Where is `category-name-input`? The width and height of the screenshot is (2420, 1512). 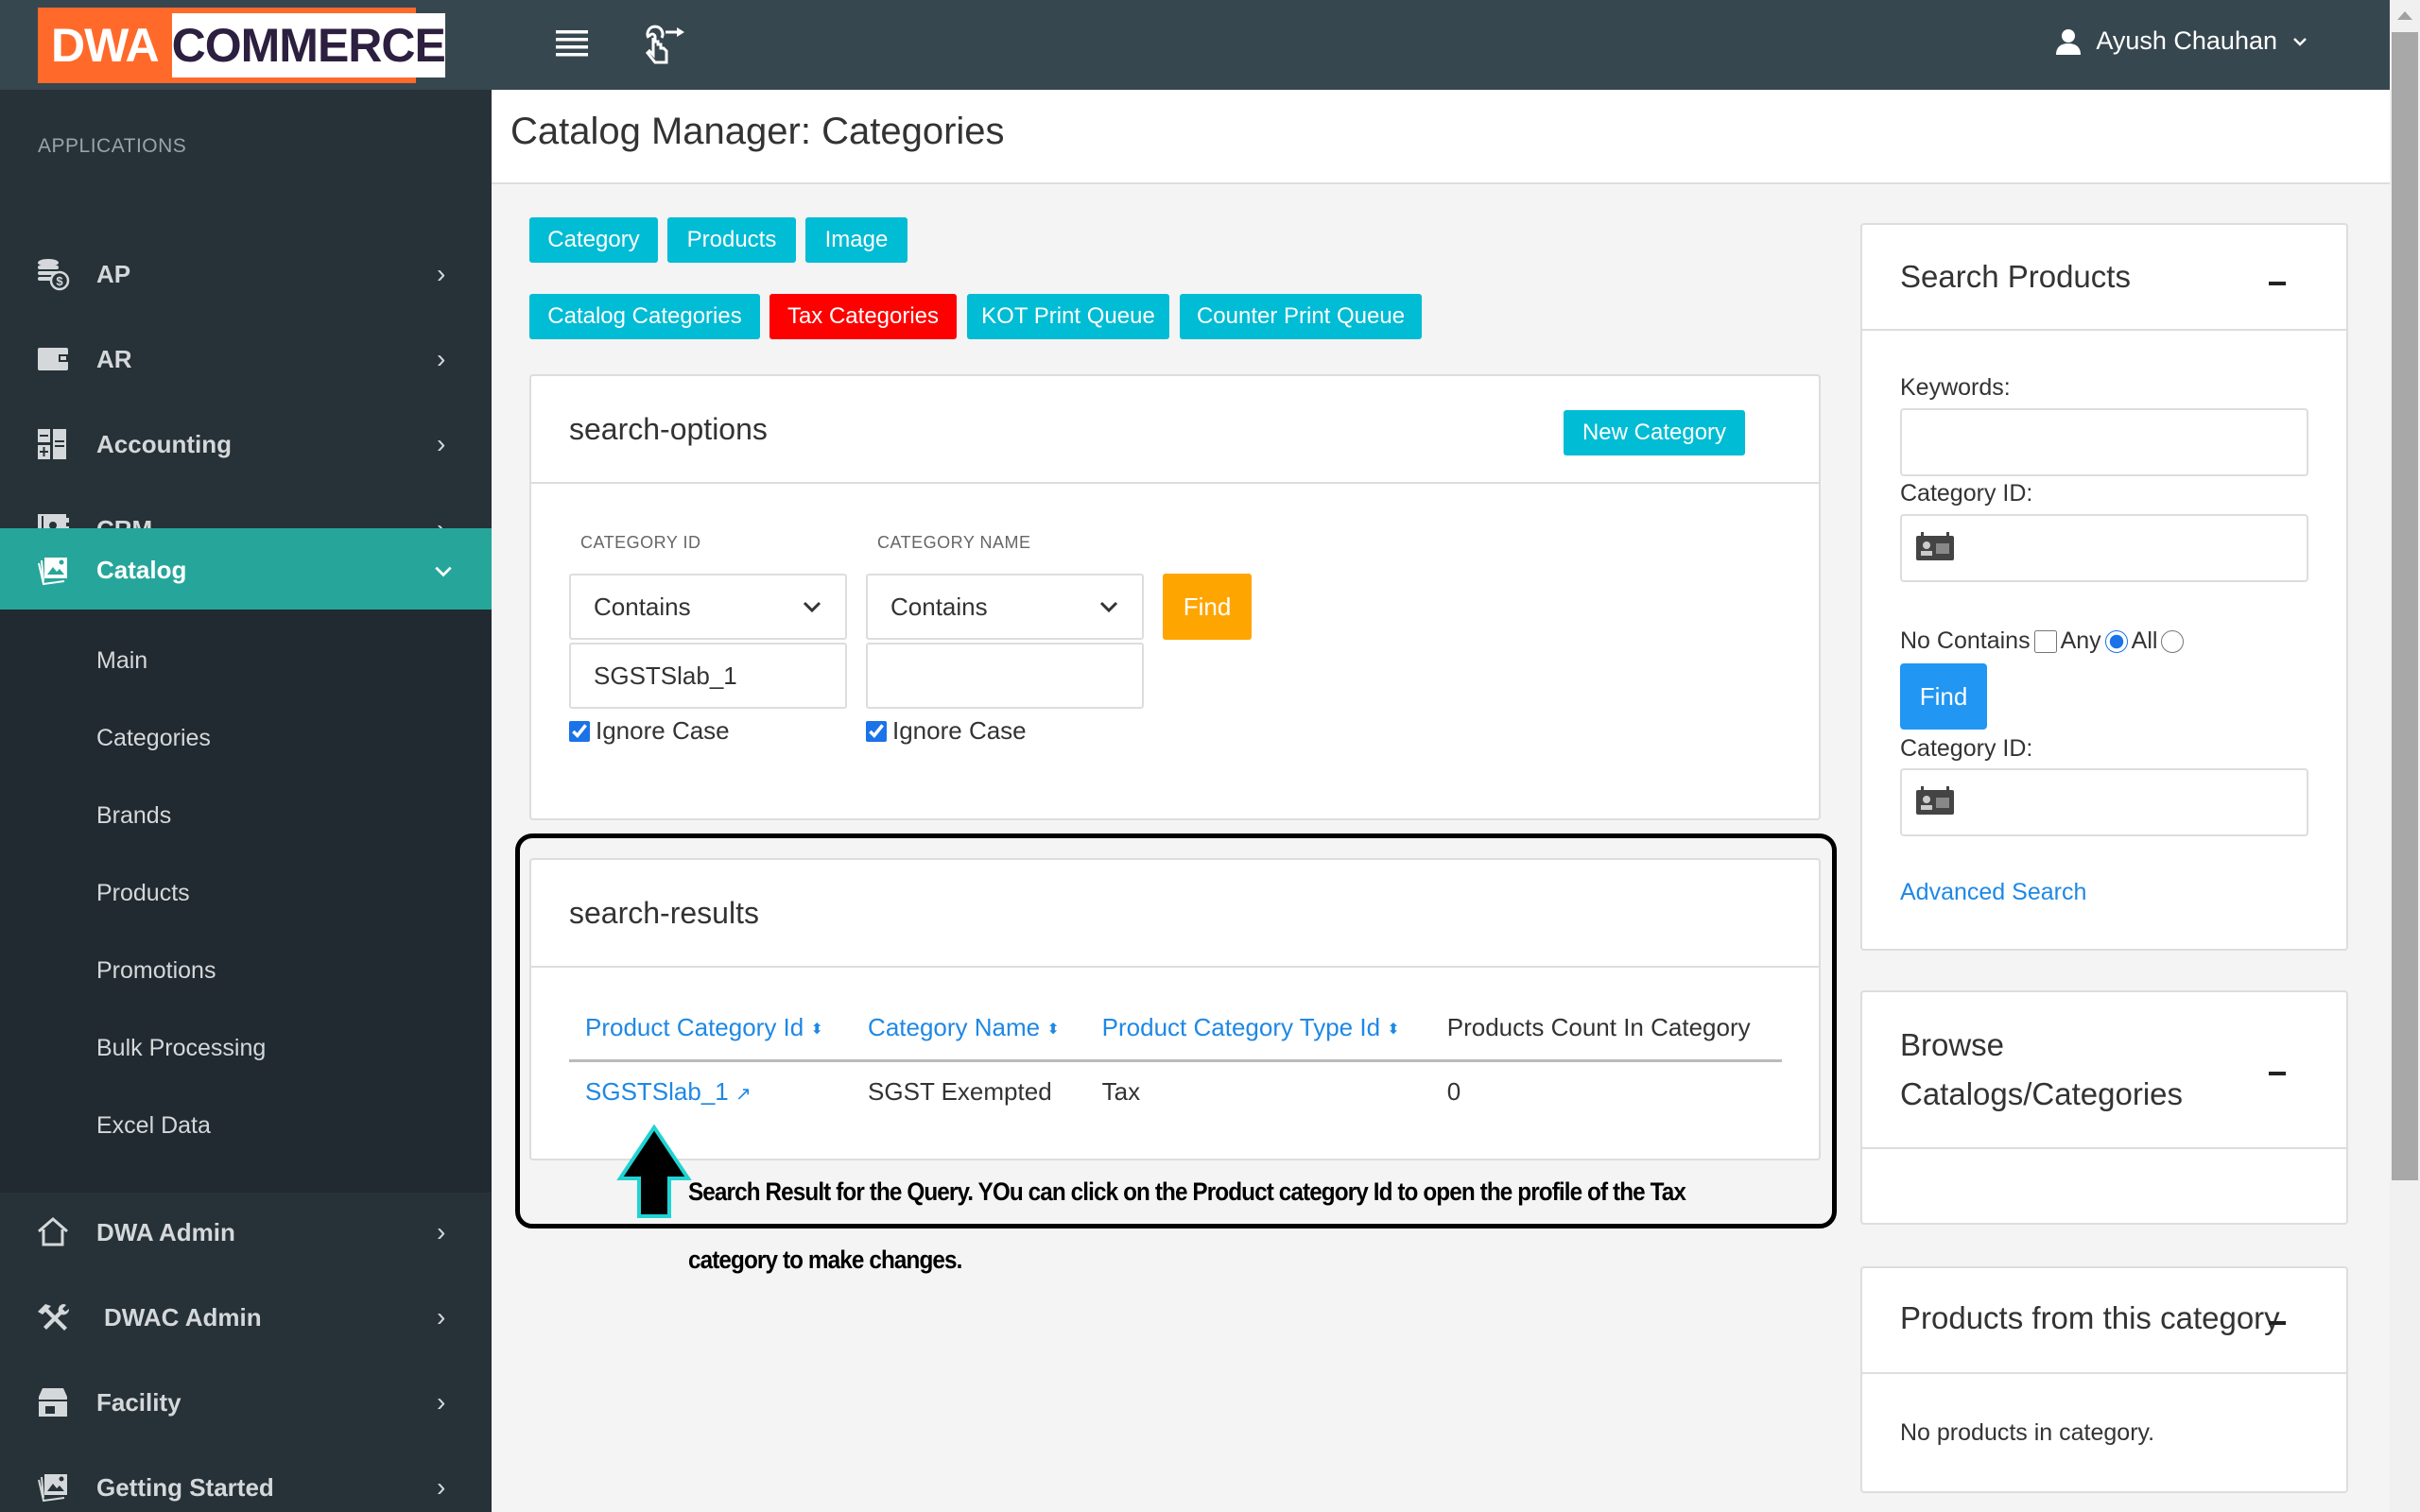
category-name-input is located at coordinates (1005, 676).